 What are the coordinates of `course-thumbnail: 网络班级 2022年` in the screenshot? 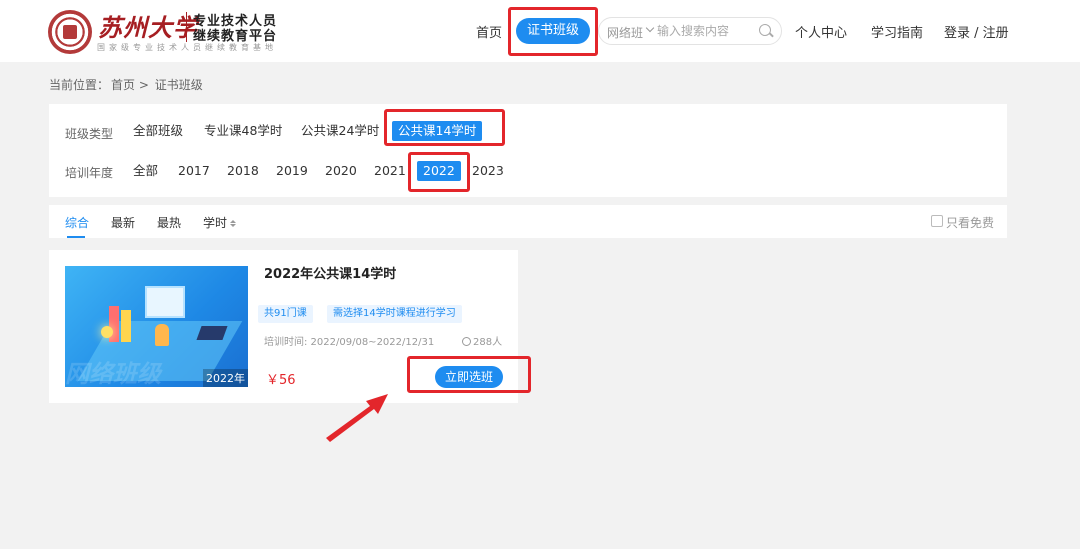 It's located at (156, 326).